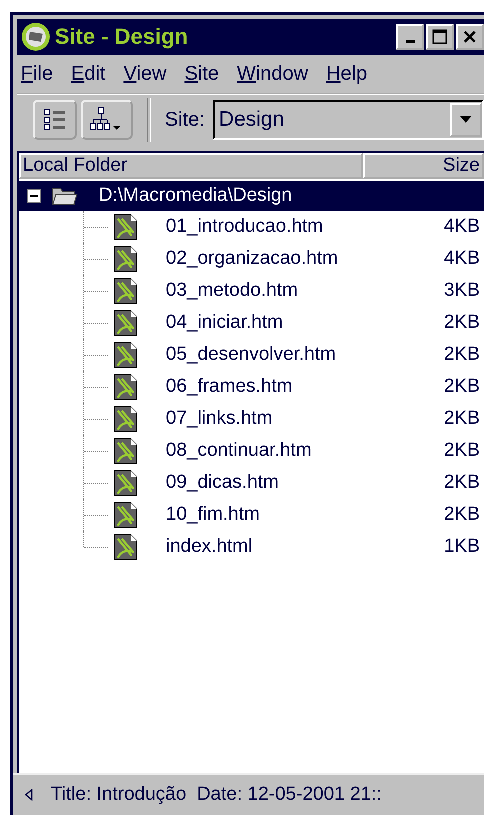 The image size is (484, 815). I want to click on file-size: 3KB, so click(462, 291).